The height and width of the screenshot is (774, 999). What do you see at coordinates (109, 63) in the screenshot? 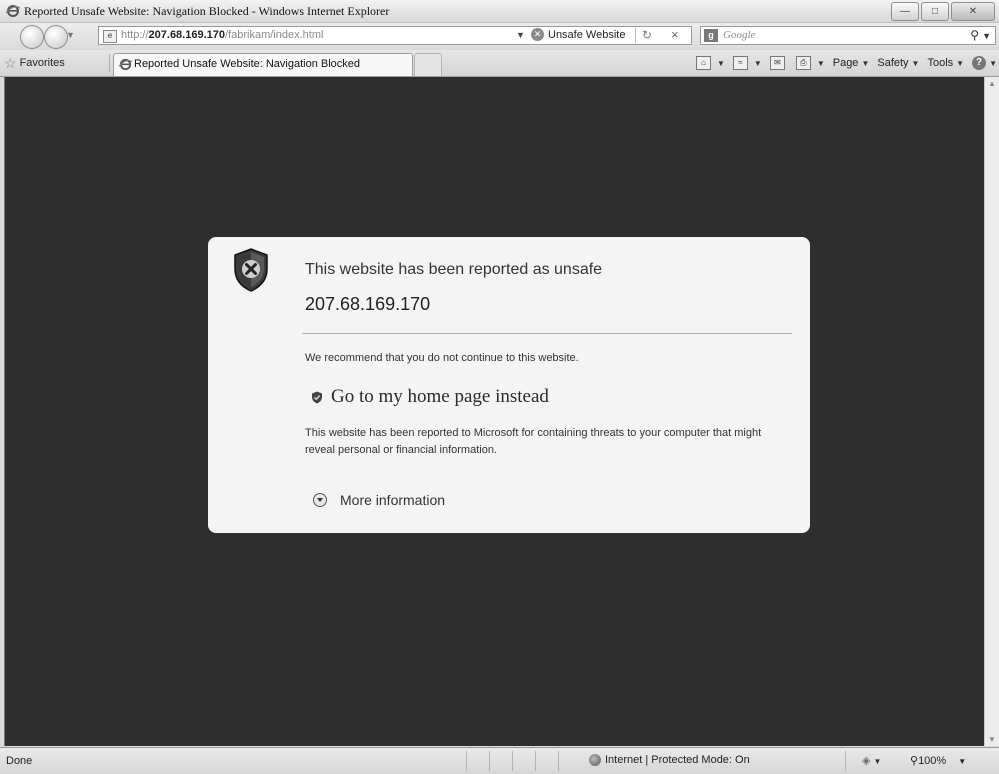
I see `favorites-separator` at bounding box center [109, 63].